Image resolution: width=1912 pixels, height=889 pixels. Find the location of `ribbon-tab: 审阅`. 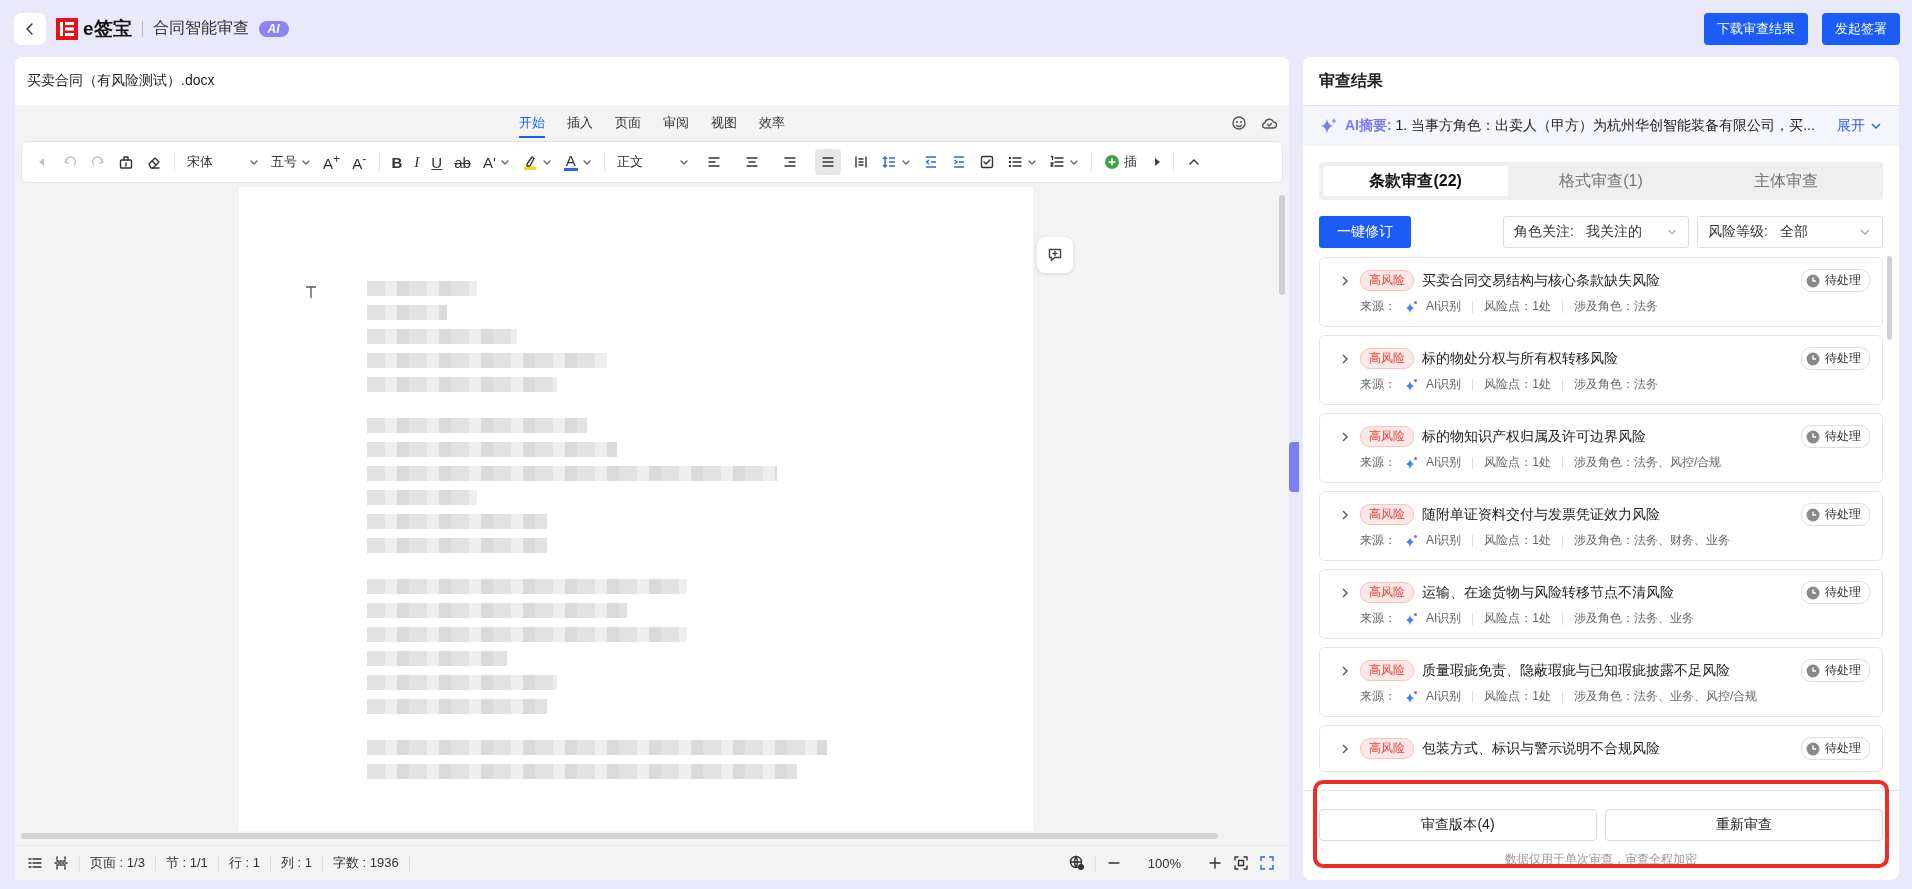

ribbon-tab: 审阅 is located at coordinates (676, 123).